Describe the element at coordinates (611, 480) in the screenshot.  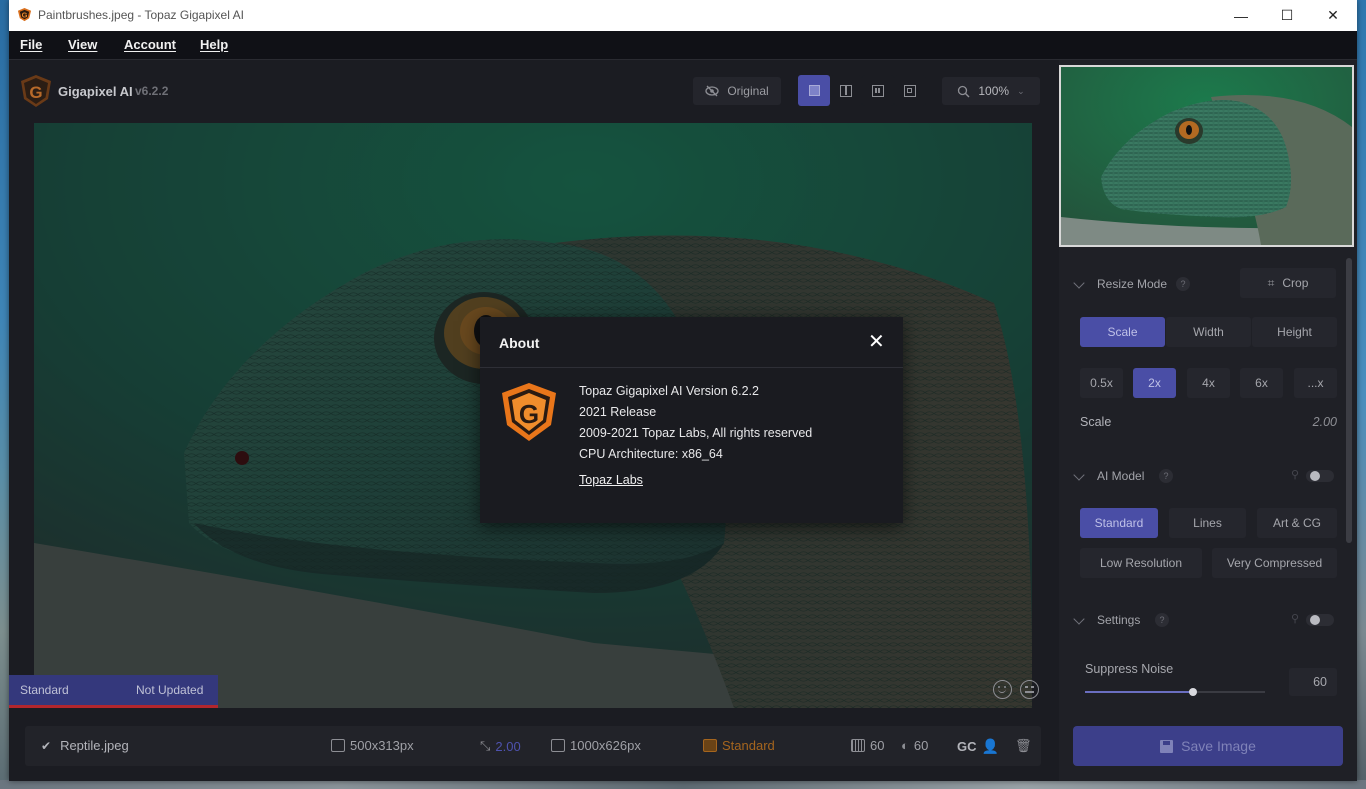
I see `topaz-labs-link: Topaz Labs` at that location.